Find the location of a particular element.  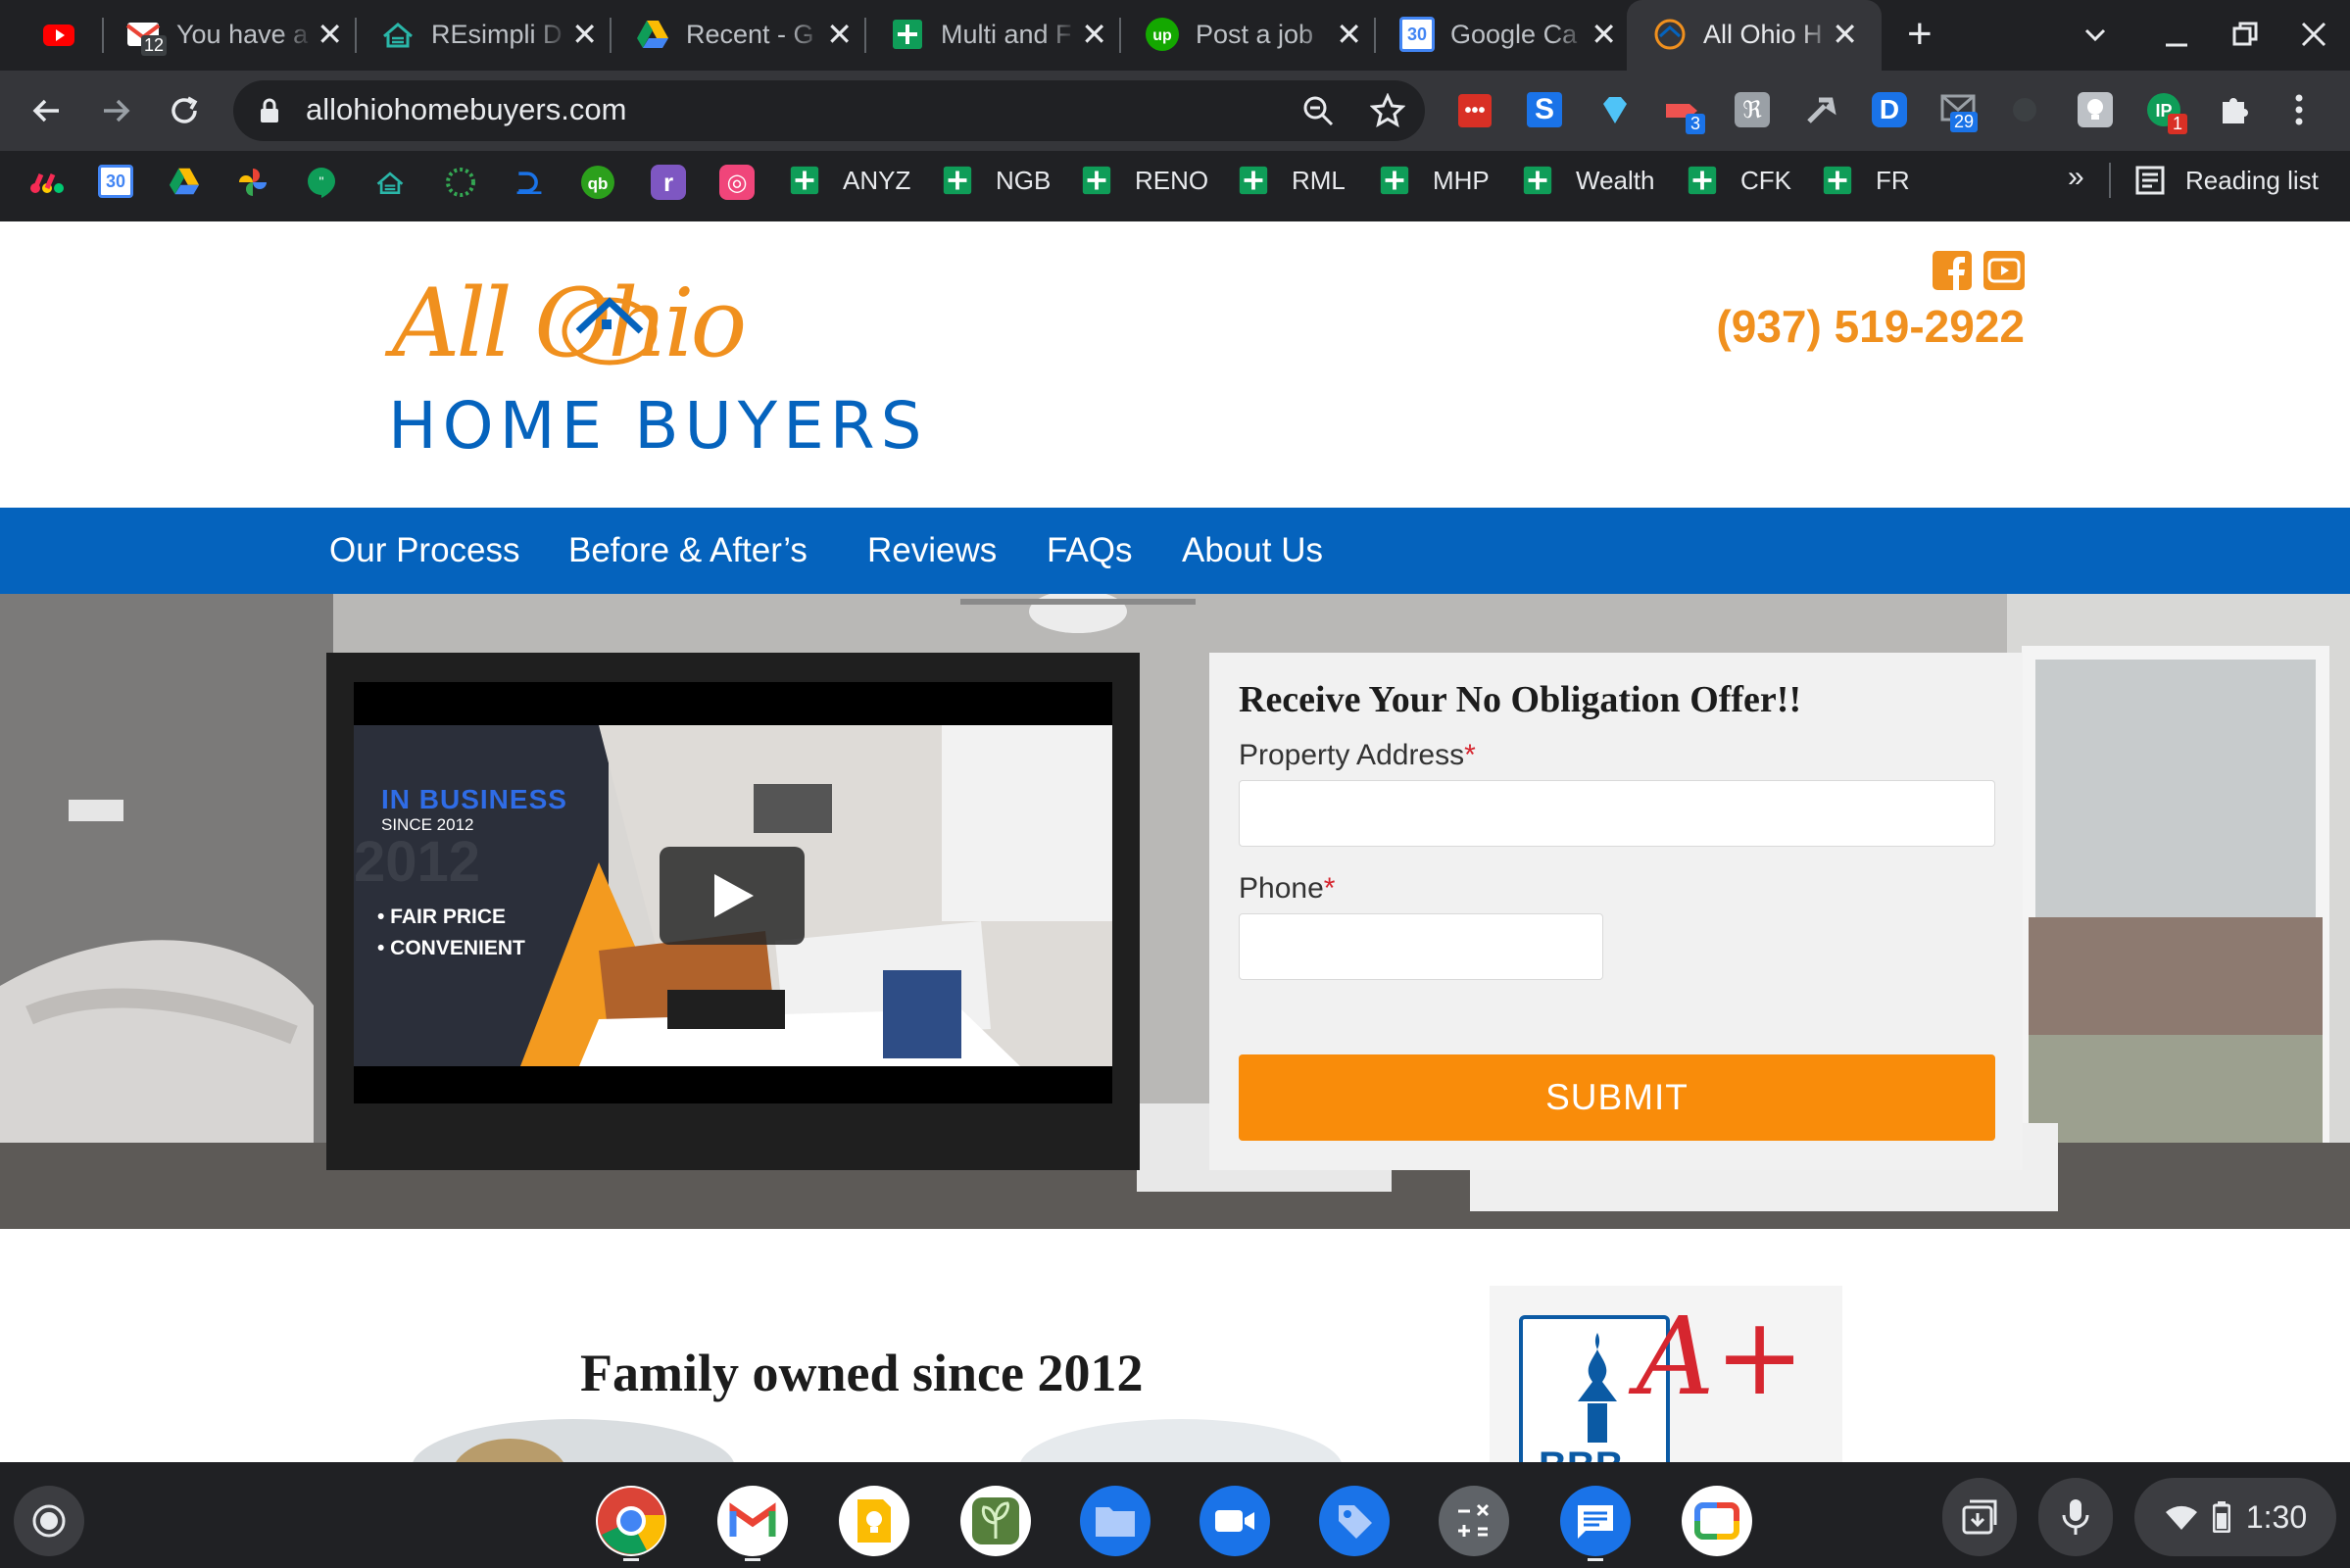

extension-diamond-icon is located at coordinates (1615, 109).